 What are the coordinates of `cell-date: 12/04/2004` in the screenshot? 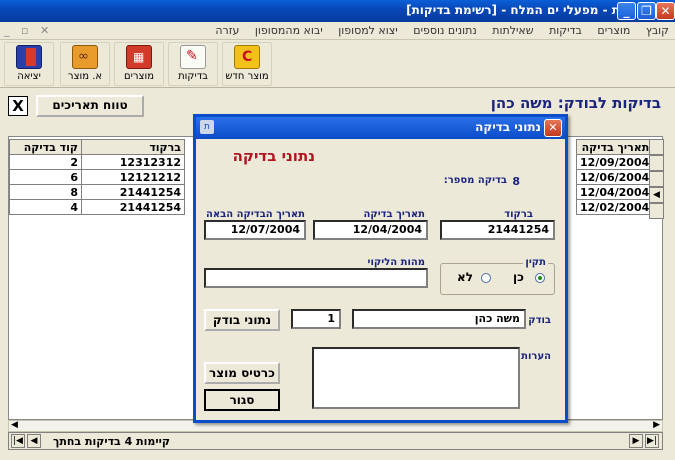 It's located at (614, 192).